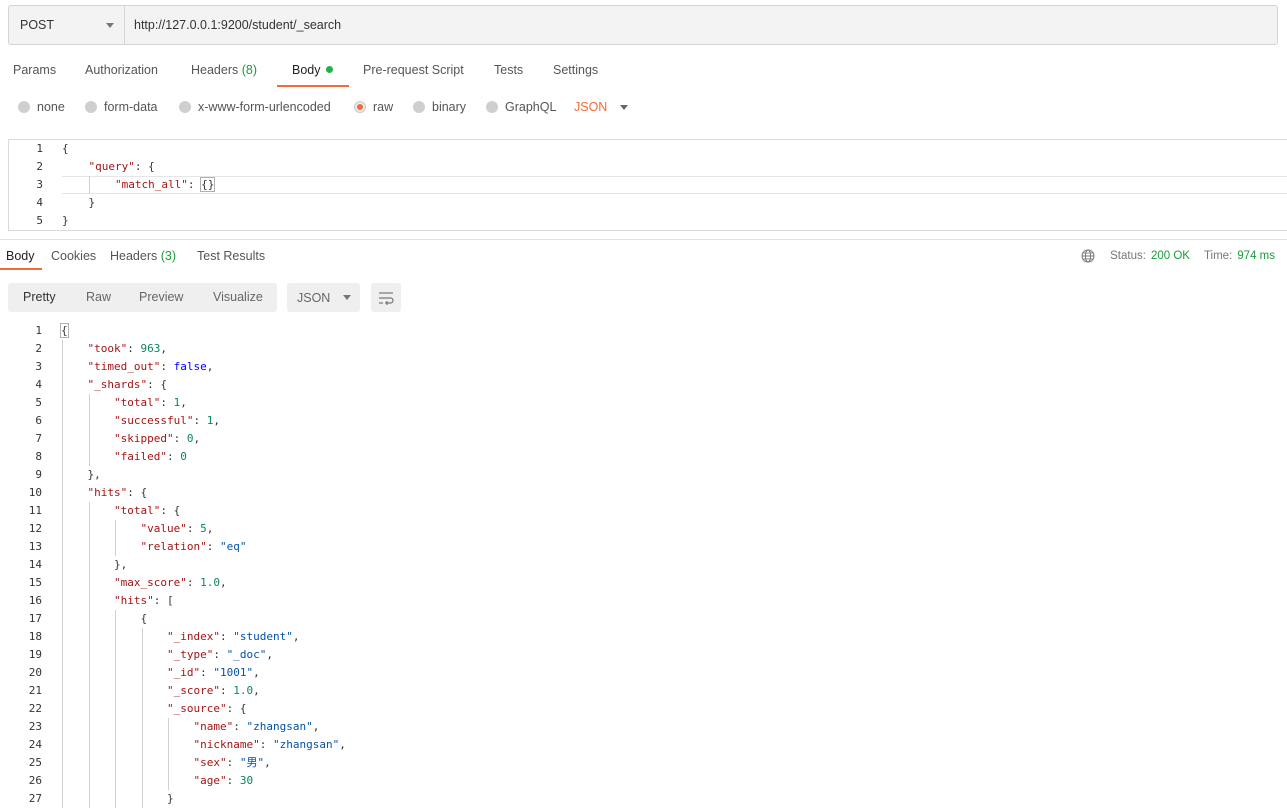 This screenshot has height=808, width=1287. I want to click on view-mode-group: Pretty Raw Preview Visualize, so click(142, 297).